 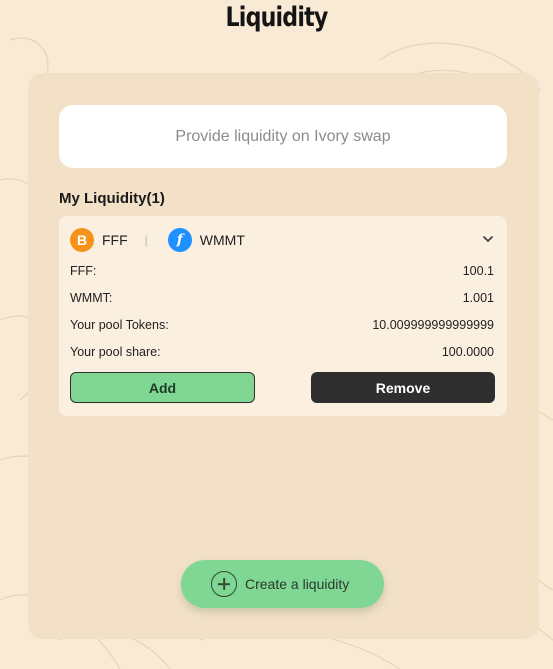 I want to click on wmmt-icon: f, so click(x=179, y=240).